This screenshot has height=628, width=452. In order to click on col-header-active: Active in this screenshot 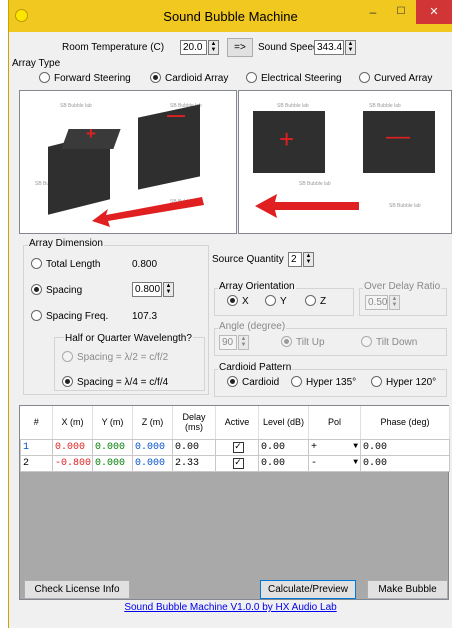, I will do `click(237, 423)`.